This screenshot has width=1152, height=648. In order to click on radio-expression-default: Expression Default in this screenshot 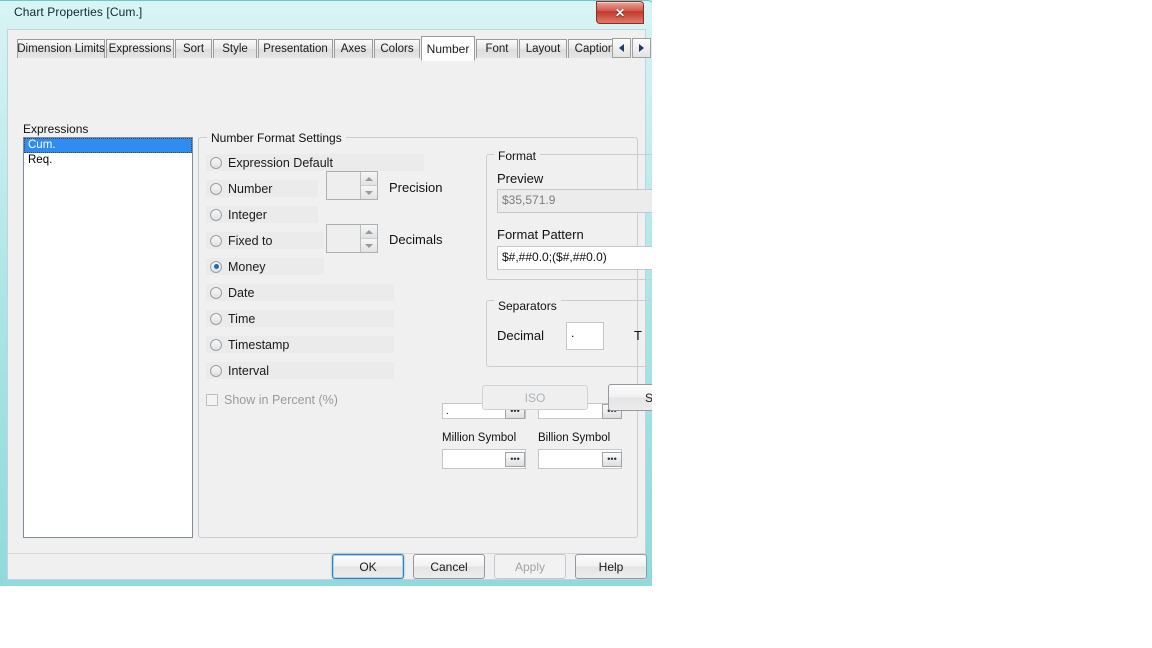, I will do `click(315, 162)`.